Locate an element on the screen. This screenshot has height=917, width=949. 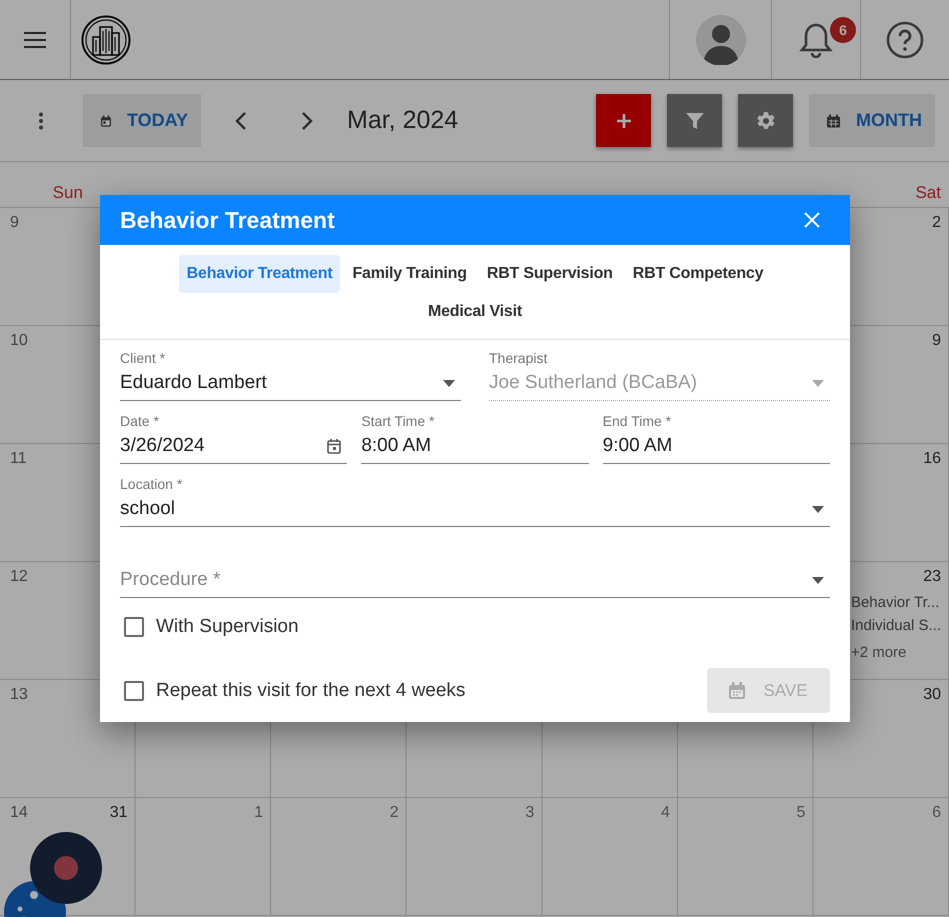
day-number: 1 is located at coordinates (259, 813).